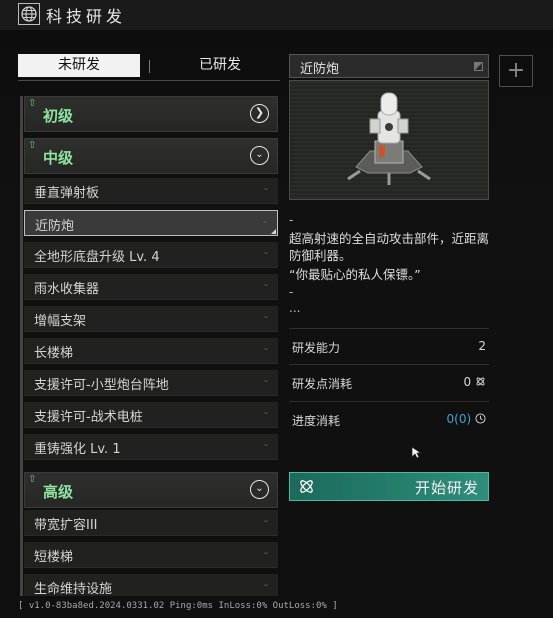  I want to click on list-item: 短楼梯 -, so click(151, 555).